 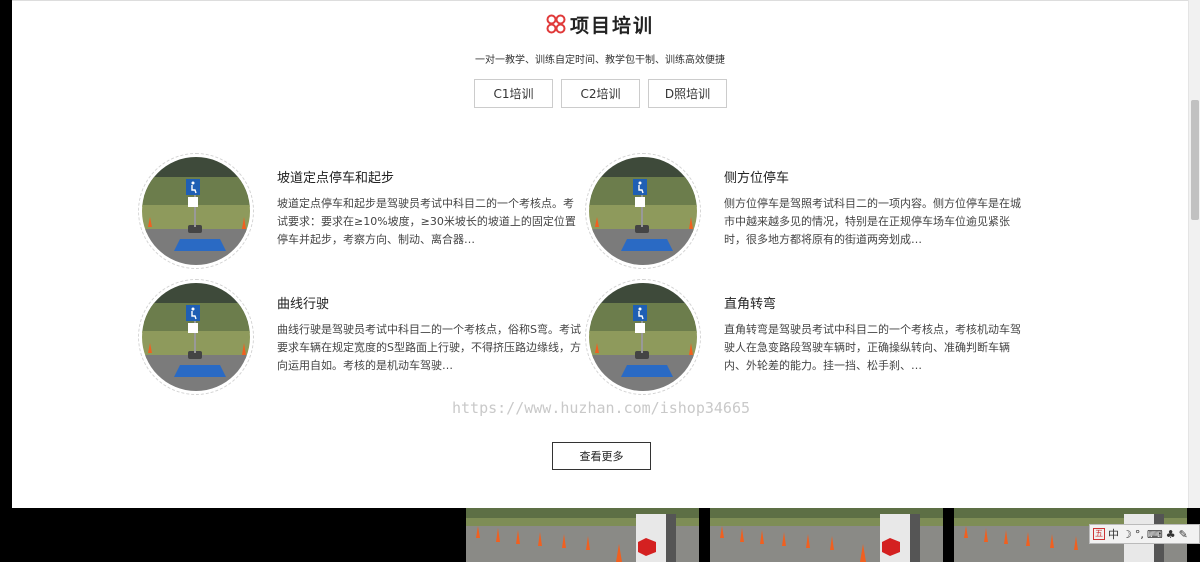 What do you see at coordinates (750, 302) in the screenshot?
I see `card-title: 直角转弯` at bounding box center [750, 302].